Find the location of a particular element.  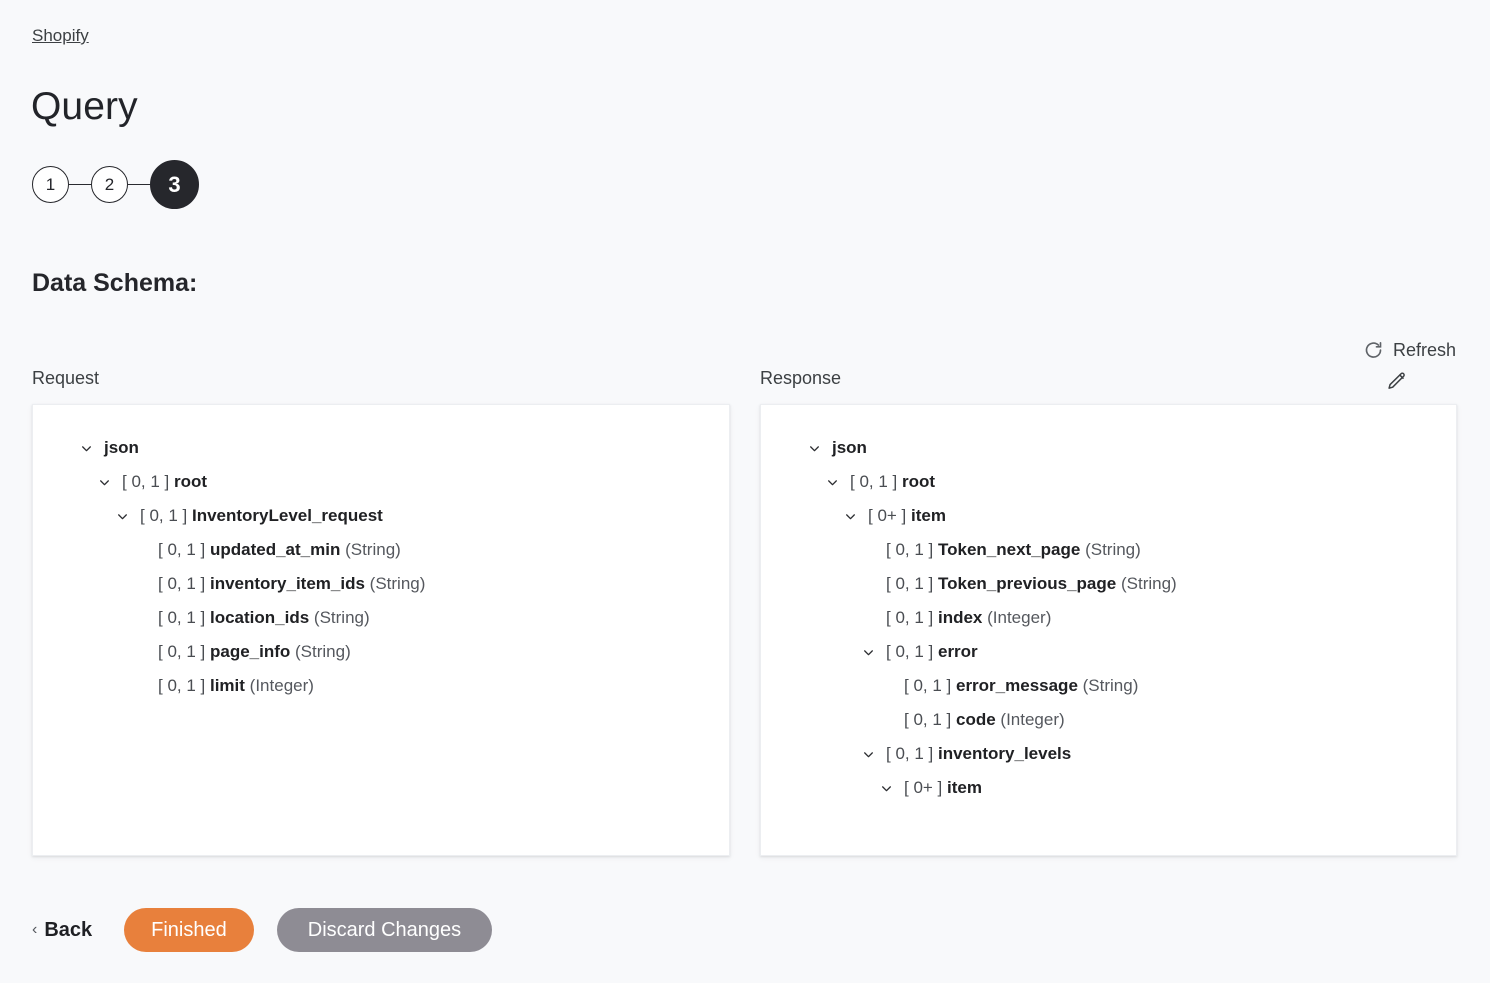

schema-node-label: [ 0, 1 ] code (Integer) is located at coordinates (984, 719).